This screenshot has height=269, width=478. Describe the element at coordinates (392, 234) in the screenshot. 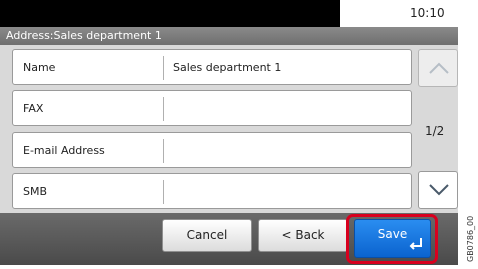

I see `save-label: Save` at that location.